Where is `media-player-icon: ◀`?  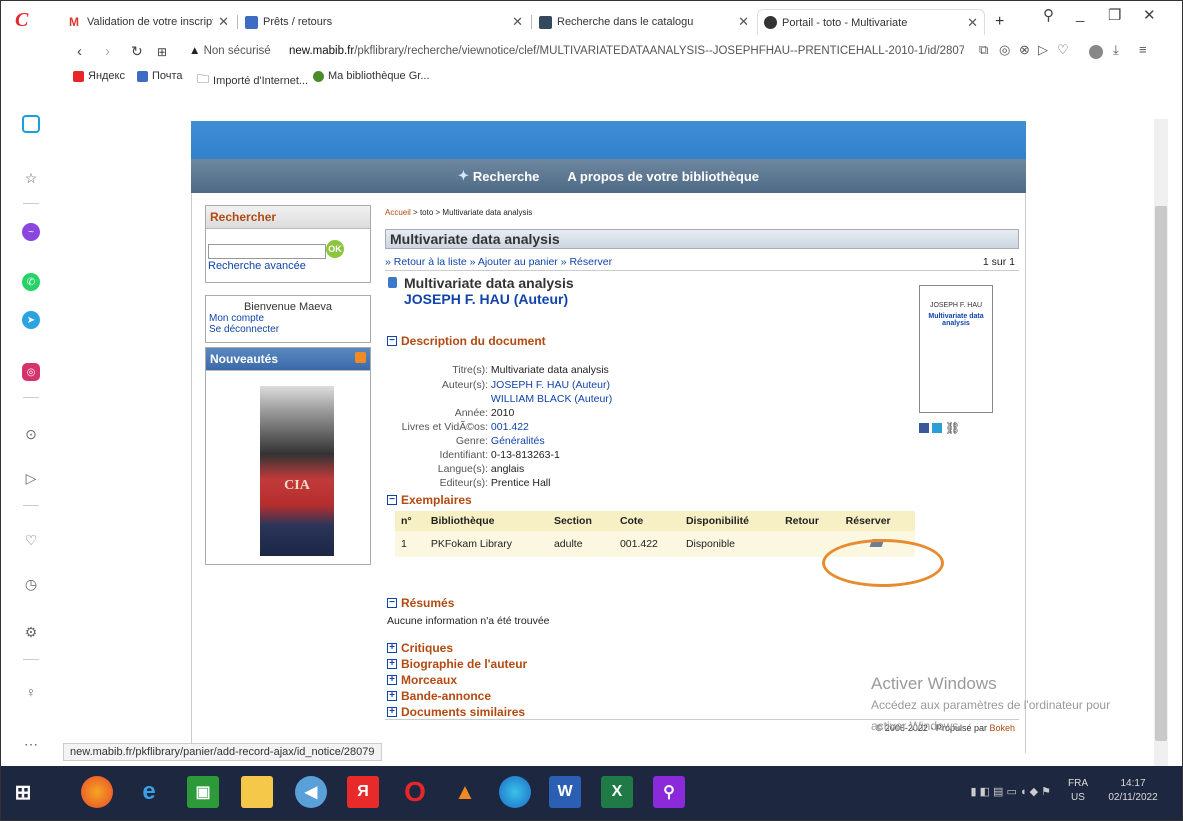
media-player-icon: ◀ is located at coordinates (311, 792).